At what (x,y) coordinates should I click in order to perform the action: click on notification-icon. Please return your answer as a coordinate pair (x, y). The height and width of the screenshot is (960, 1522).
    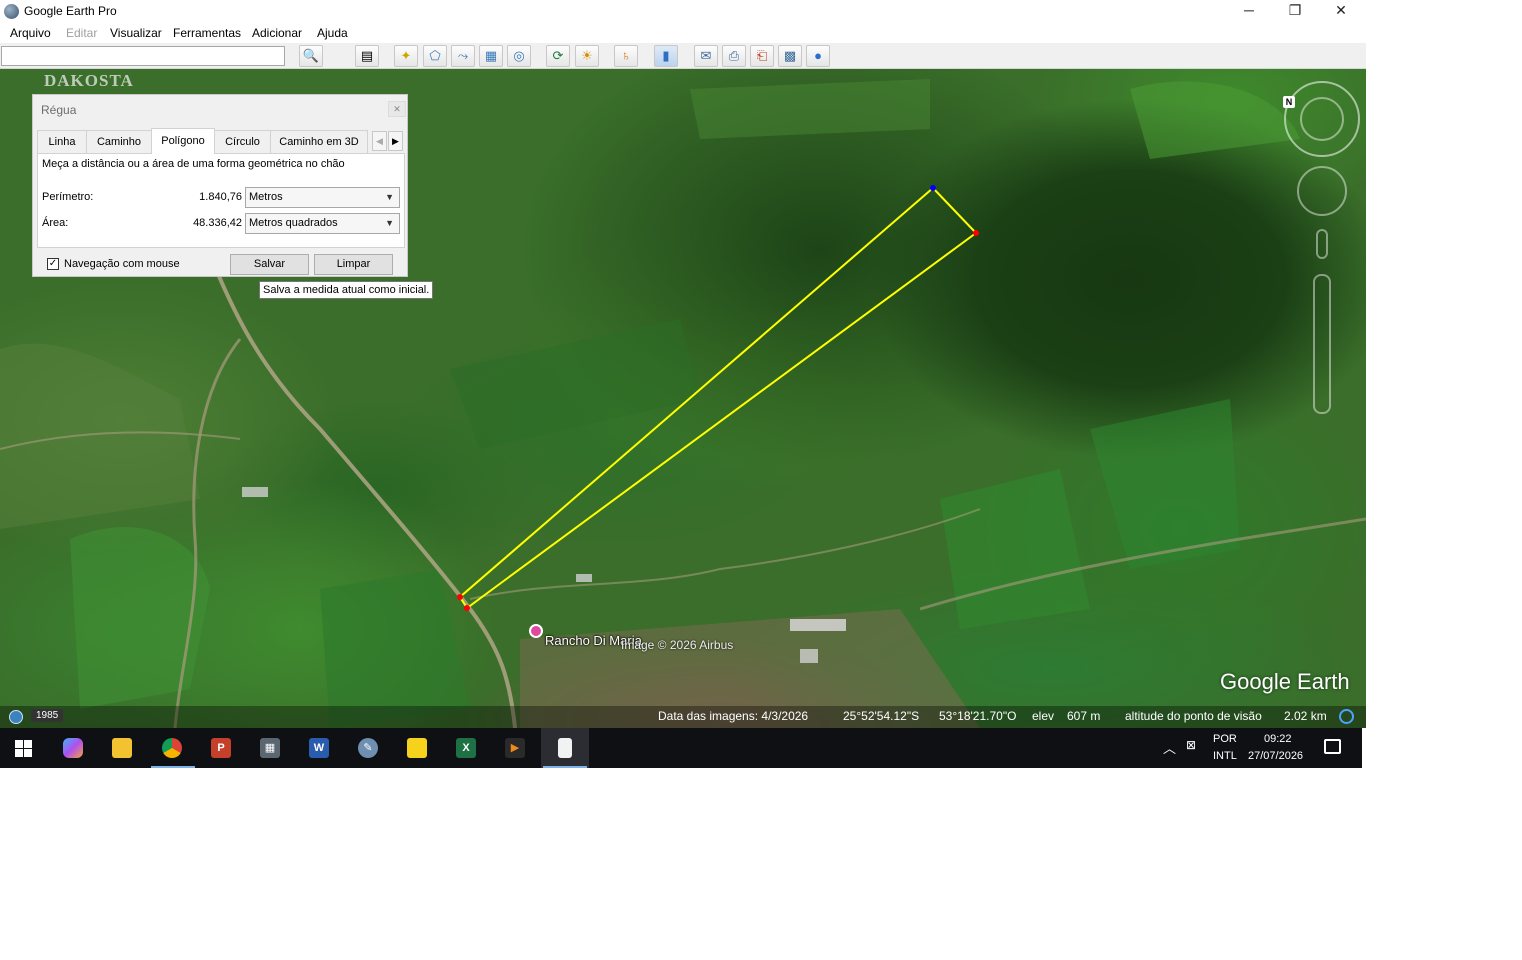
    Looking at the image, I should click on (1332, 746).